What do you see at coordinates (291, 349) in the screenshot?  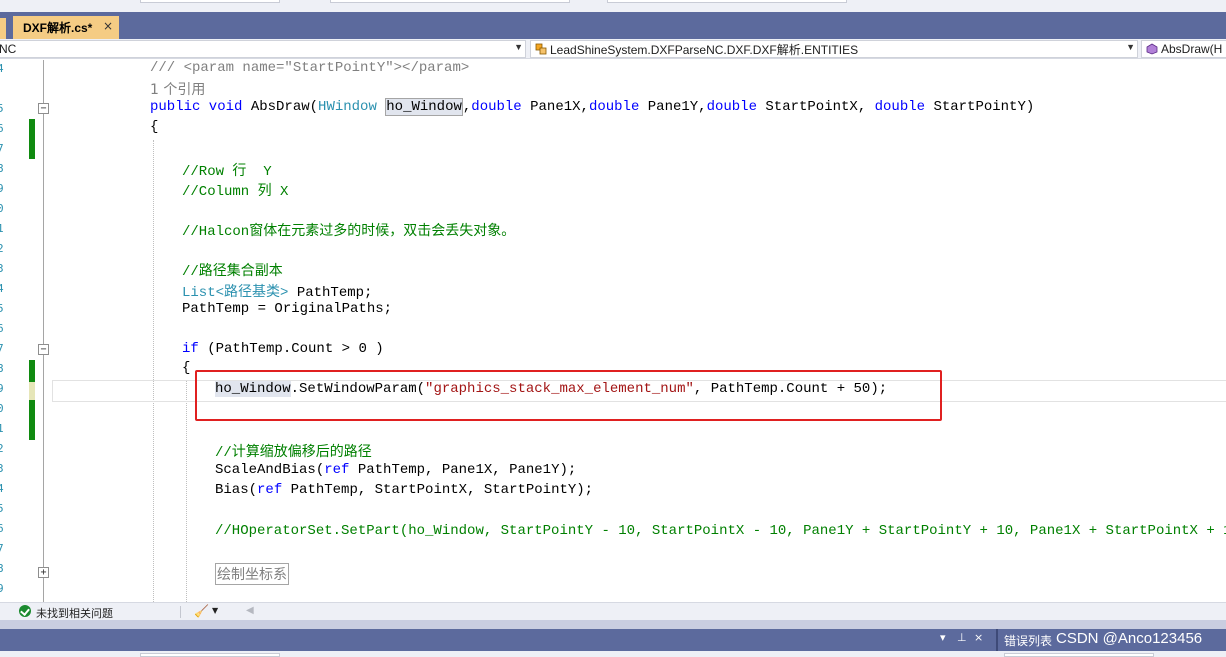 I see `code-token: (PathTemp.Count > 0 )` at bounding box center [291, 349].